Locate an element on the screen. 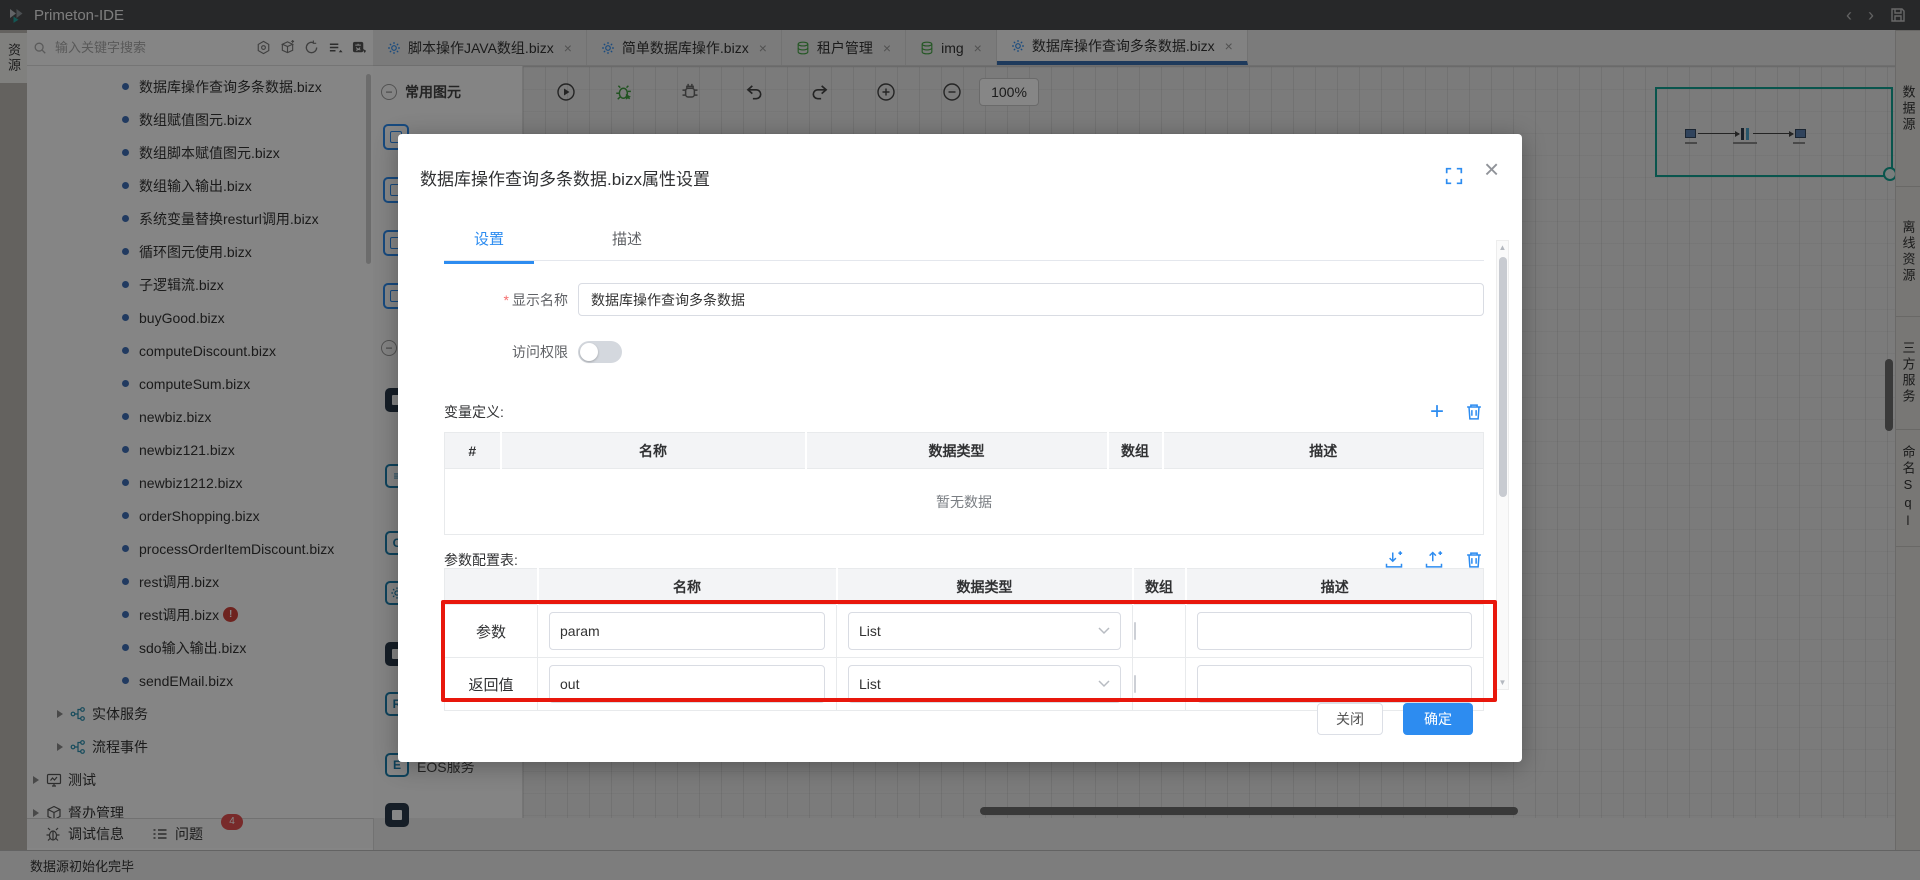  import-params-icon is located at coordinates (1394, 560).